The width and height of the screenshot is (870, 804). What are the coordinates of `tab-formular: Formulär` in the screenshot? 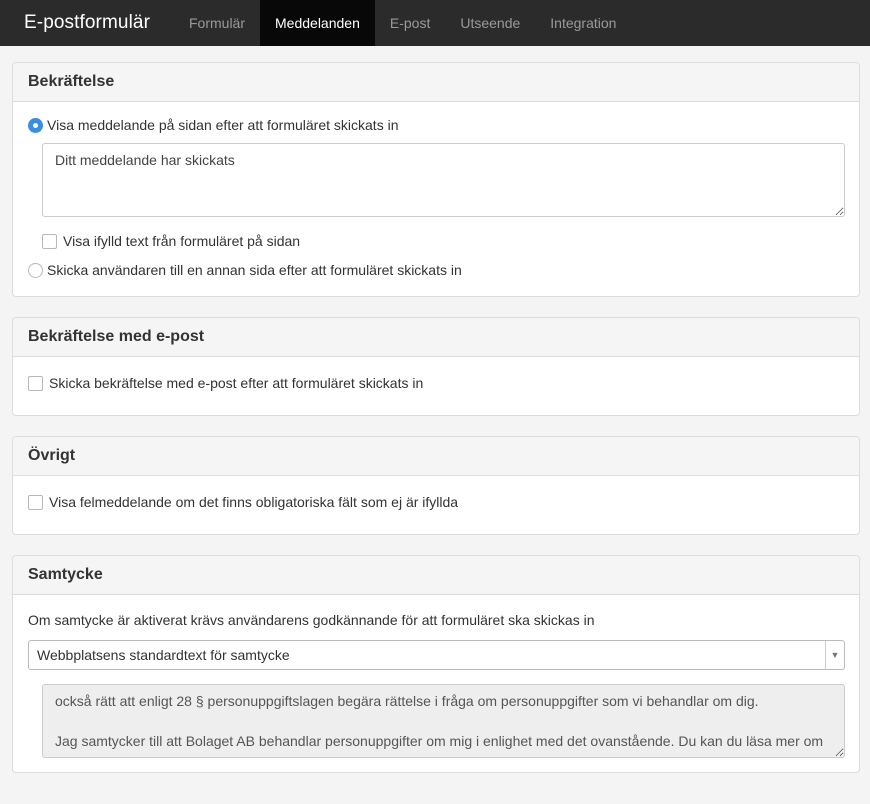 It's located at (217, 23).